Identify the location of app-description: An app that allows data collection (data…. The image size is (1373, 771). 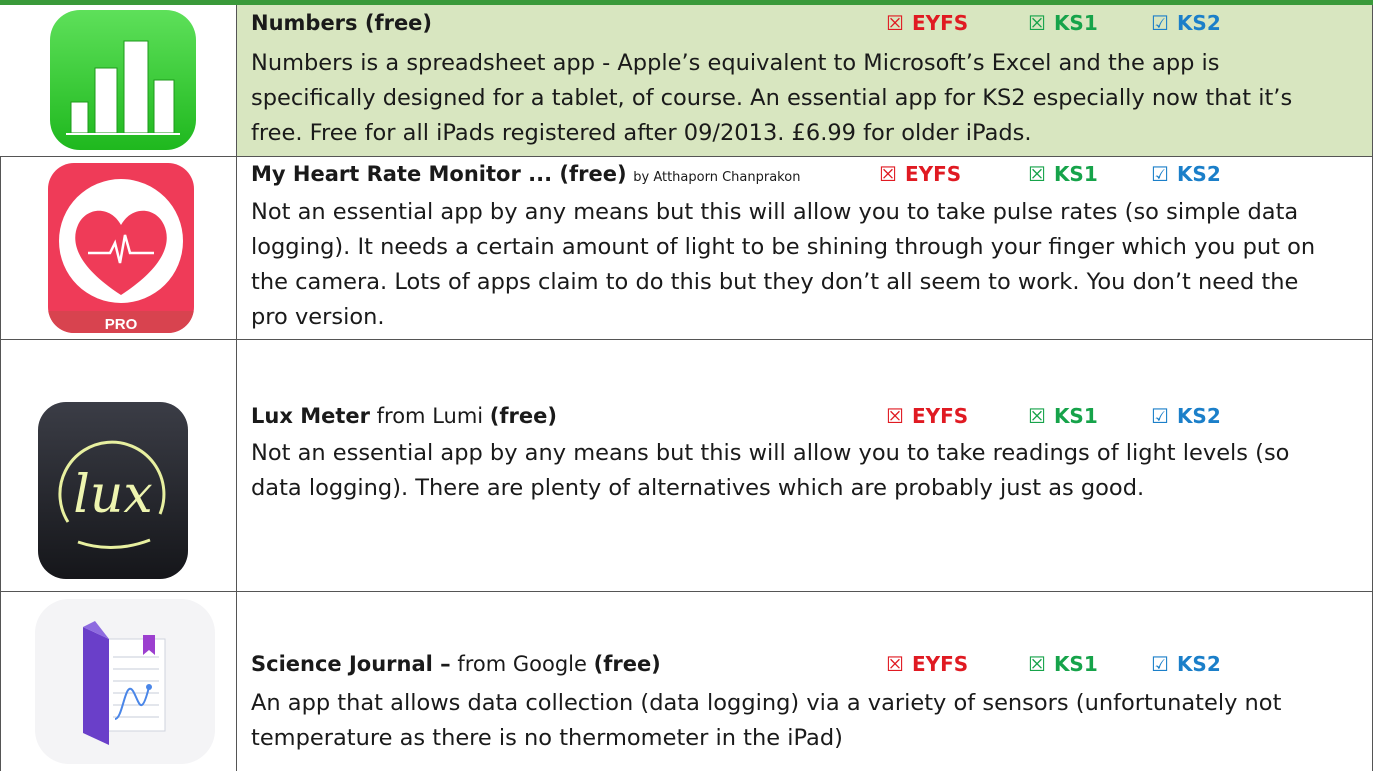
(766, 720).